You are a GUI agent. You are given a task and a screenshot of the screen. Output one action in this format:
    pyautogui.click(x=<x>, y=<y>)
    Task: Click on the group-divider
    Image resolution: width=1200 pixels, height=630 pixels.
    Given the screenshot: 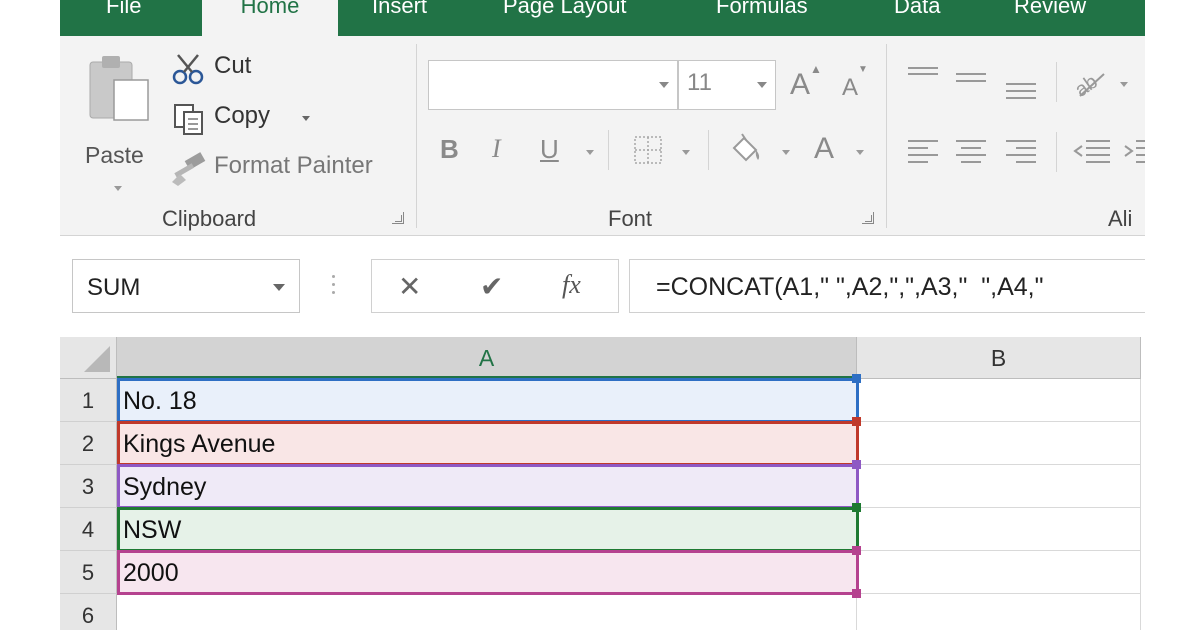 What is the action you would take?
    pyautogui.click(x=416, y=136)
    